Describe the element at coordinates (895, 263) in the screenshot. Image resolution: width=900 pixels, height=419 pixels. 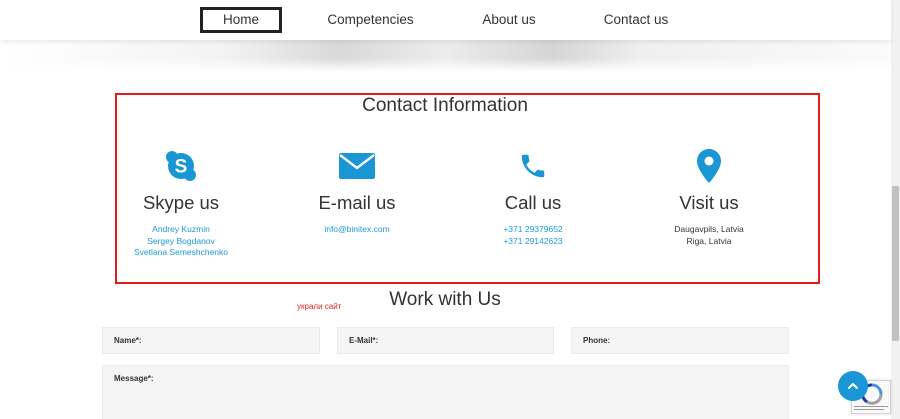
I see `scrollbar-thumb` at that location.